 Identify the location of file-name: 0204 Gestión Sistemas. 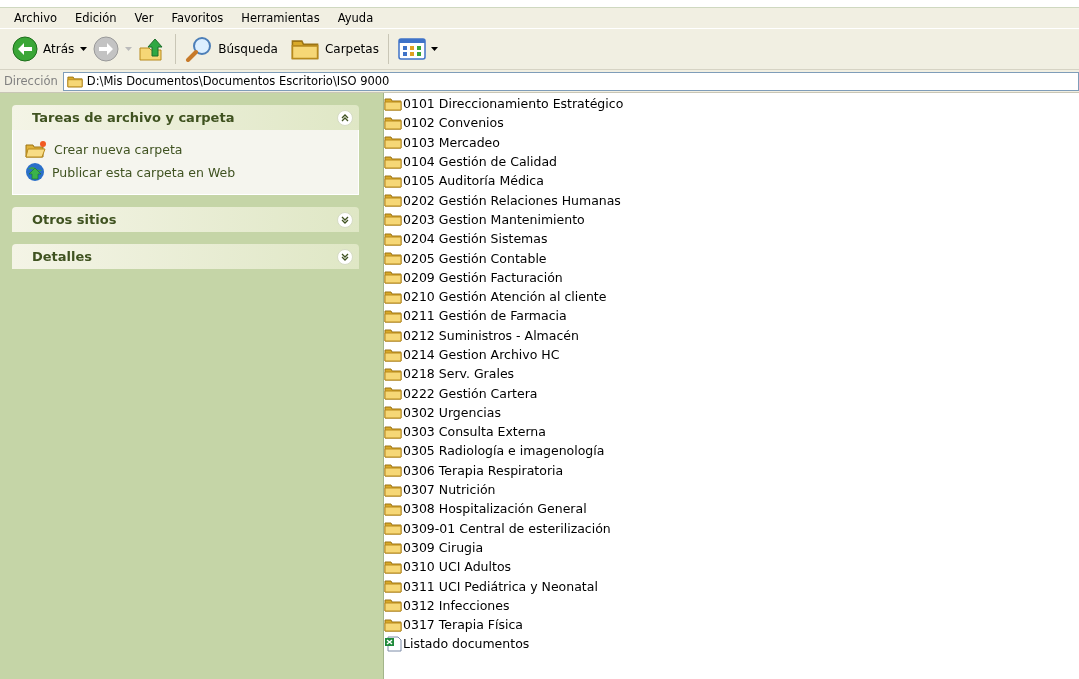
(475, 239).